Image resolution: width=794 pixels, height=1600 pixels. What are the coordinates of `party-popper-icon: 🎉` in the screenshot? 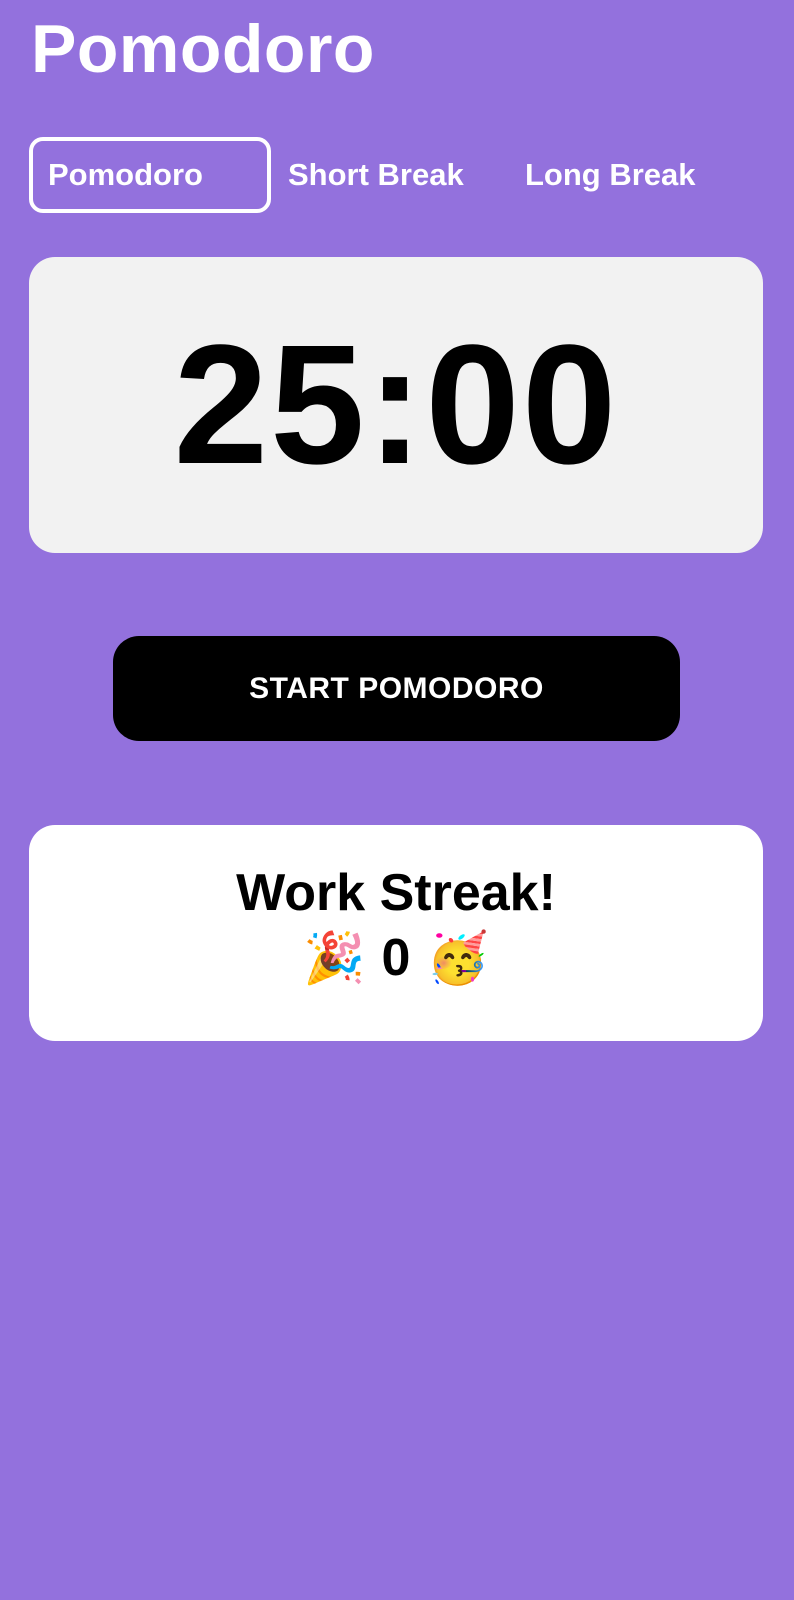 It's located at (334, 958).